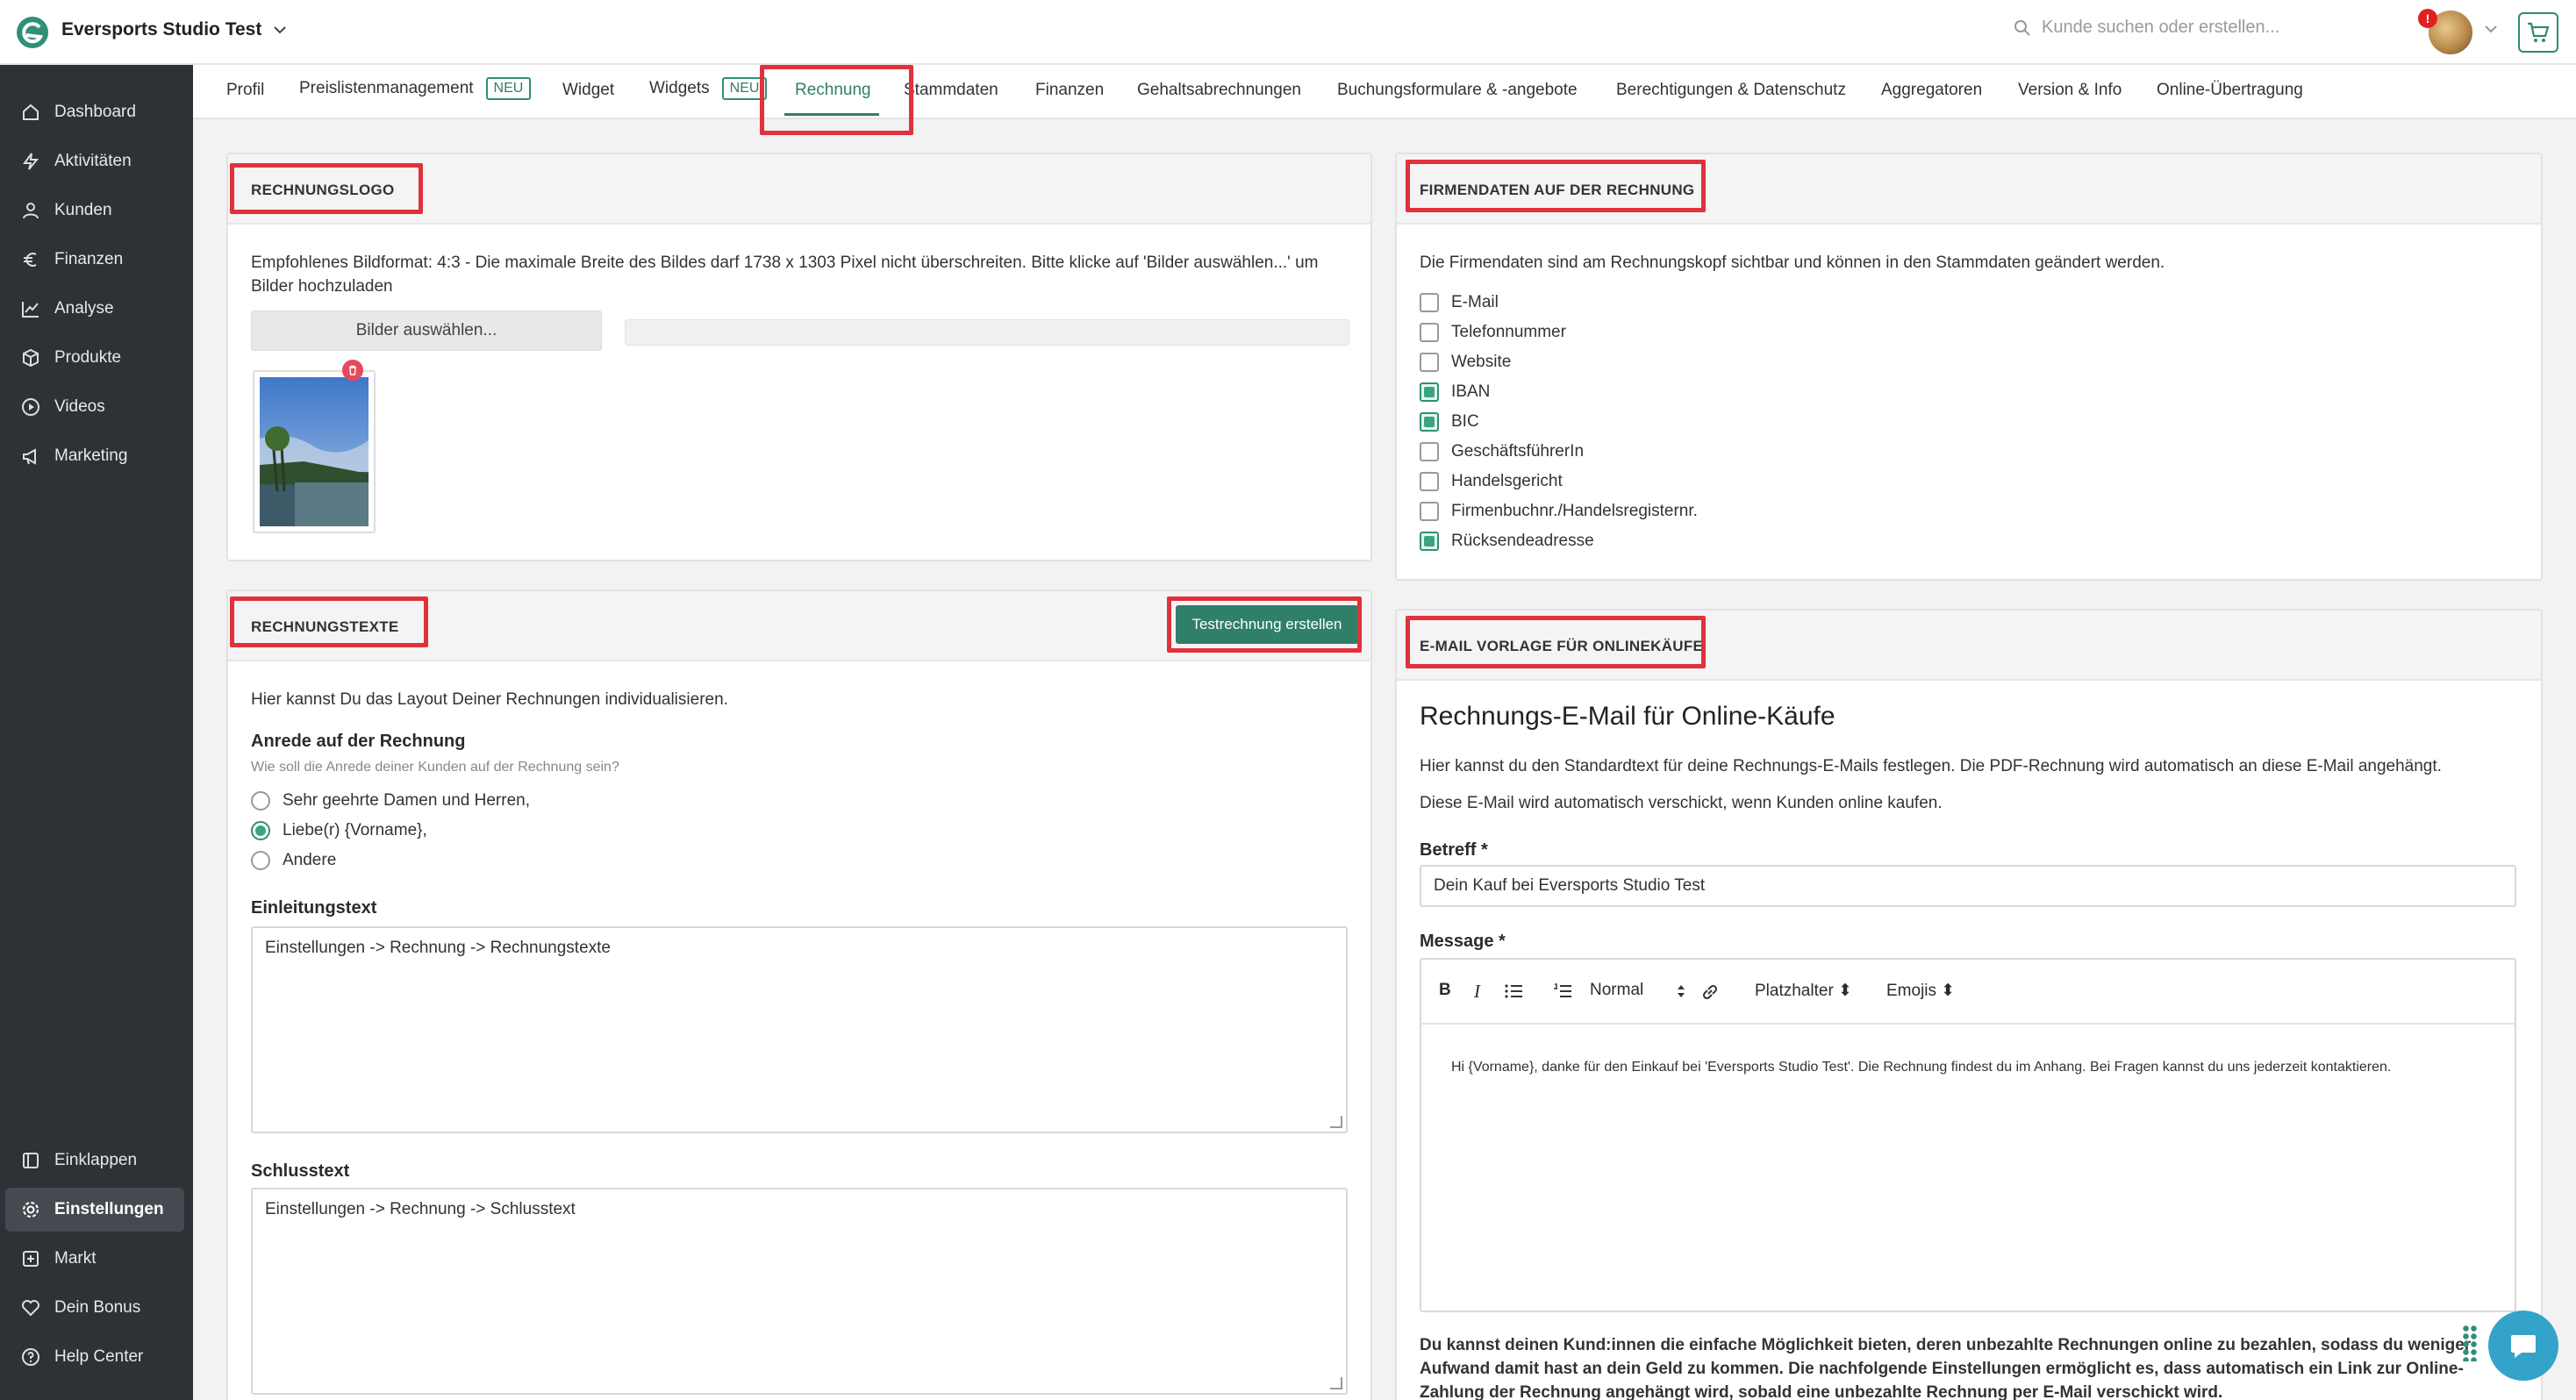 This screenshot has width=2576, height=1400. I want to click on tab-label: Buchungsformulare & -angebote, so click(1457, 90).